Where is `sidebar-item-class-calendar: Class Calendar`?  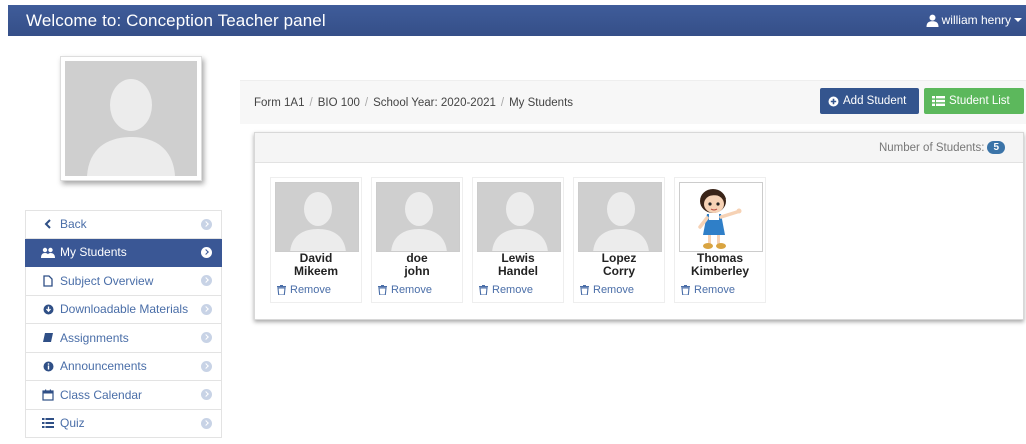 sidebar-item-class-calendar: Class Calendar is located at coordinates (123, 395).